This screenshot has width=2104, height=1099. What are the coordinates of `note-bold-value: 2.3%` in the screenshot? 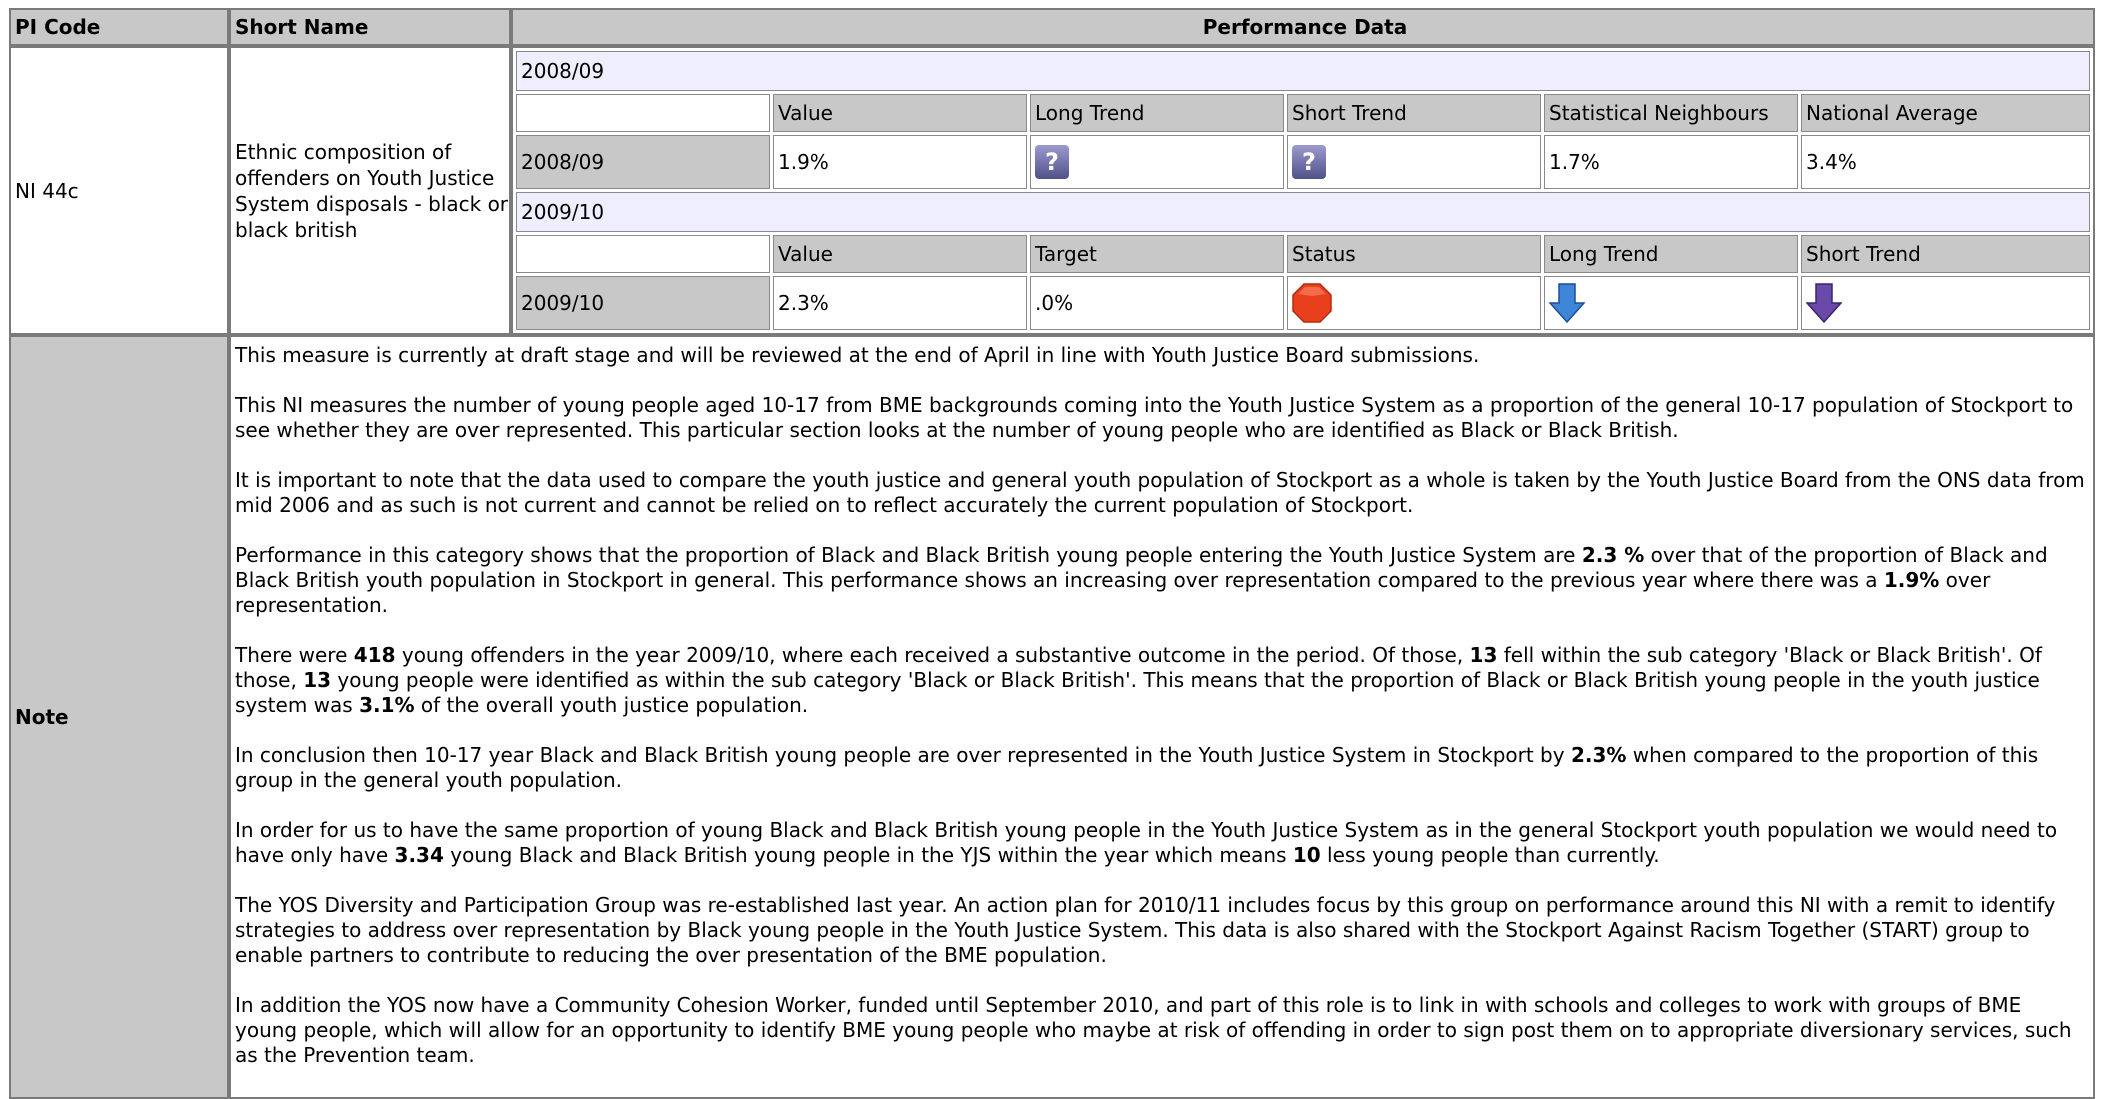 It's located at (1598, 755).